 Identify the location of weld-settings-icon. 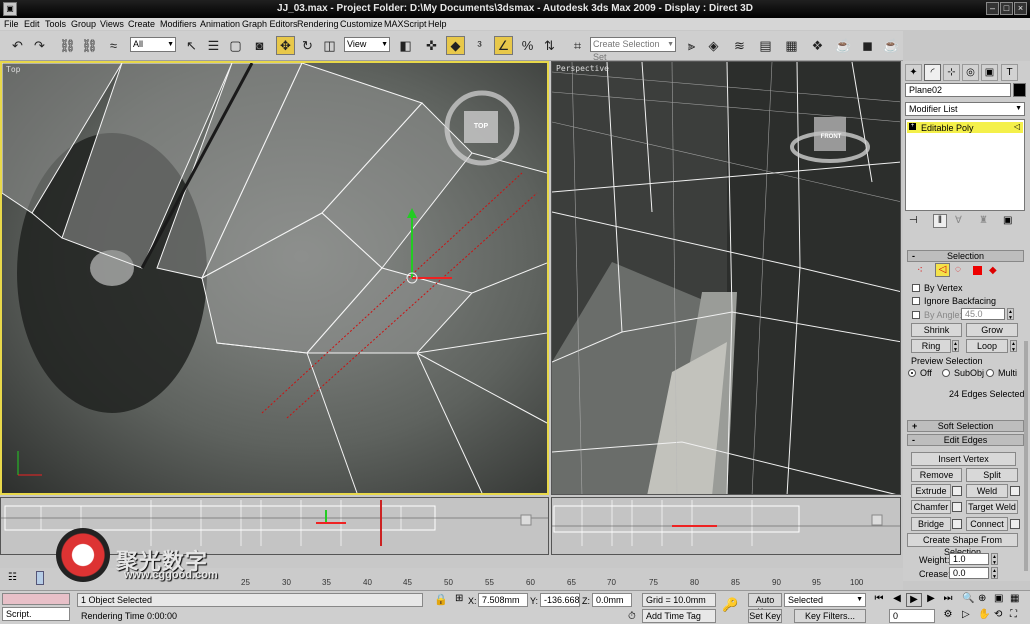
(1015, 491).